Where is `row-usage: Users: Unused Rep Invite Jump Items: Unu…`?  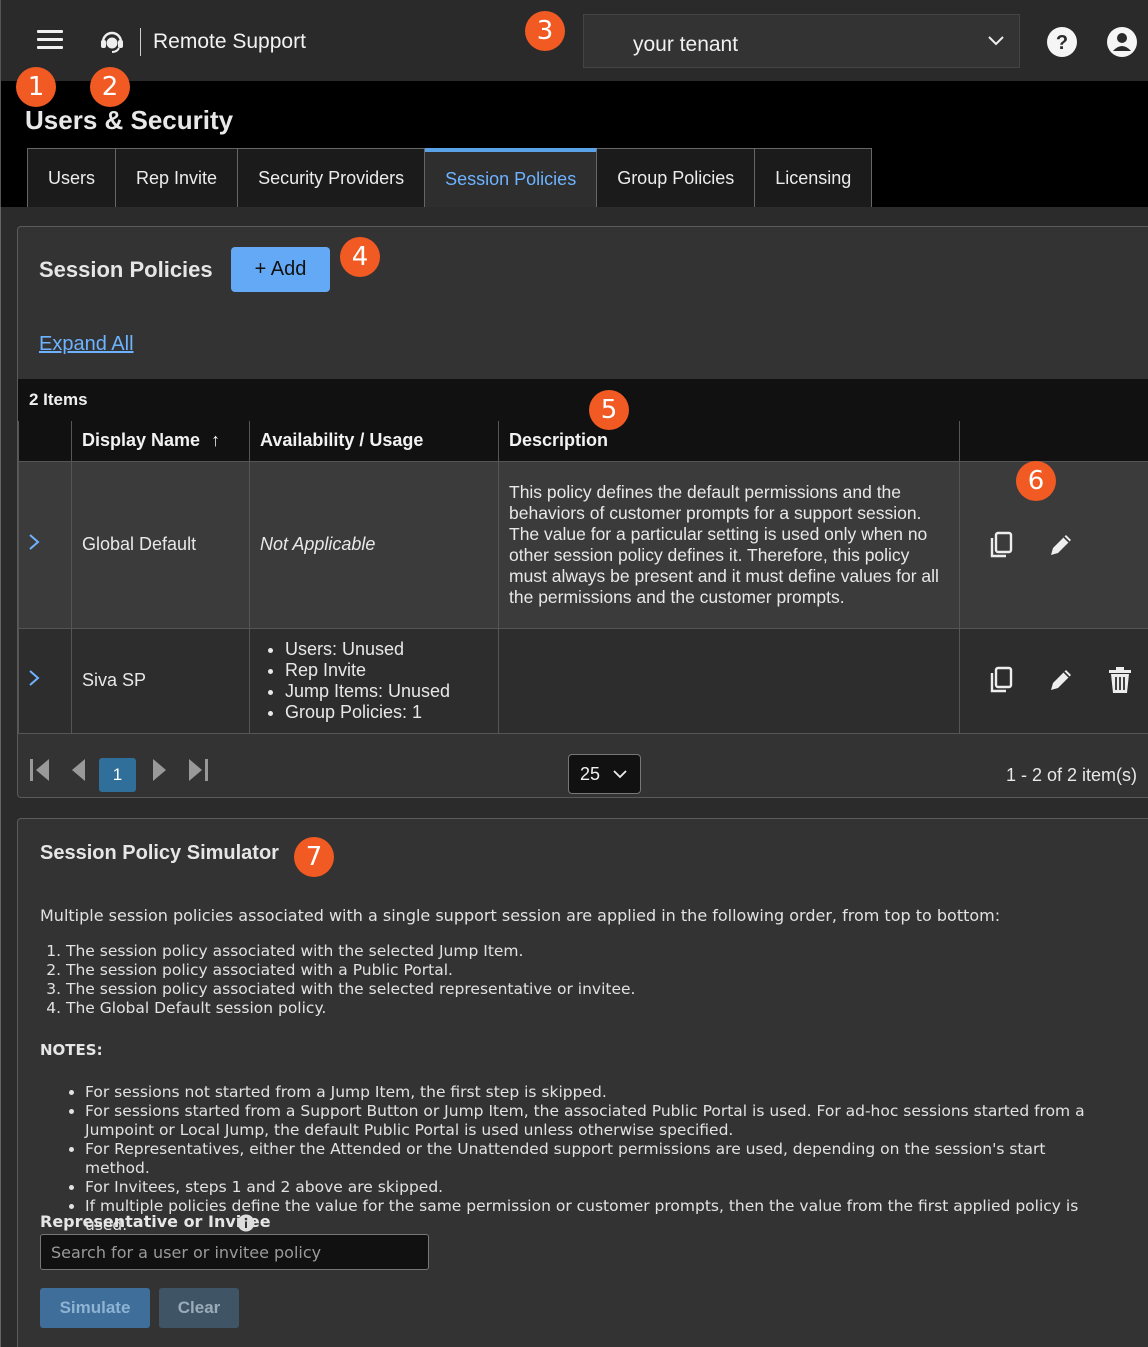 row-usage: Users: Unused Rep Invite Jump Items: Unu… is located at coordinates (374, 680).